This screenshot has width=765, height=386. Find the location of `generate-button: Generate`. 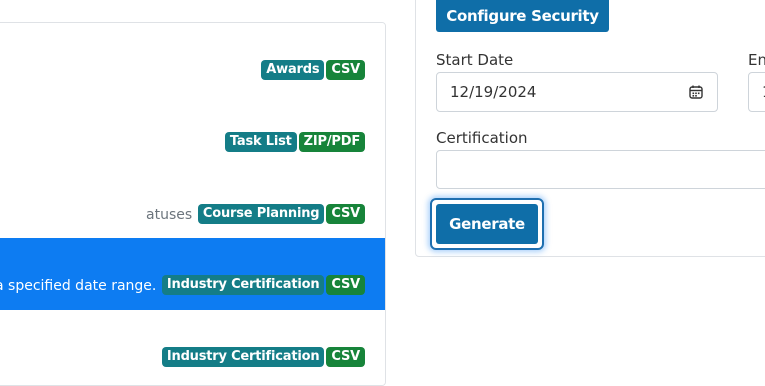

generate-button: Generate is located at coordinates (487, 224).